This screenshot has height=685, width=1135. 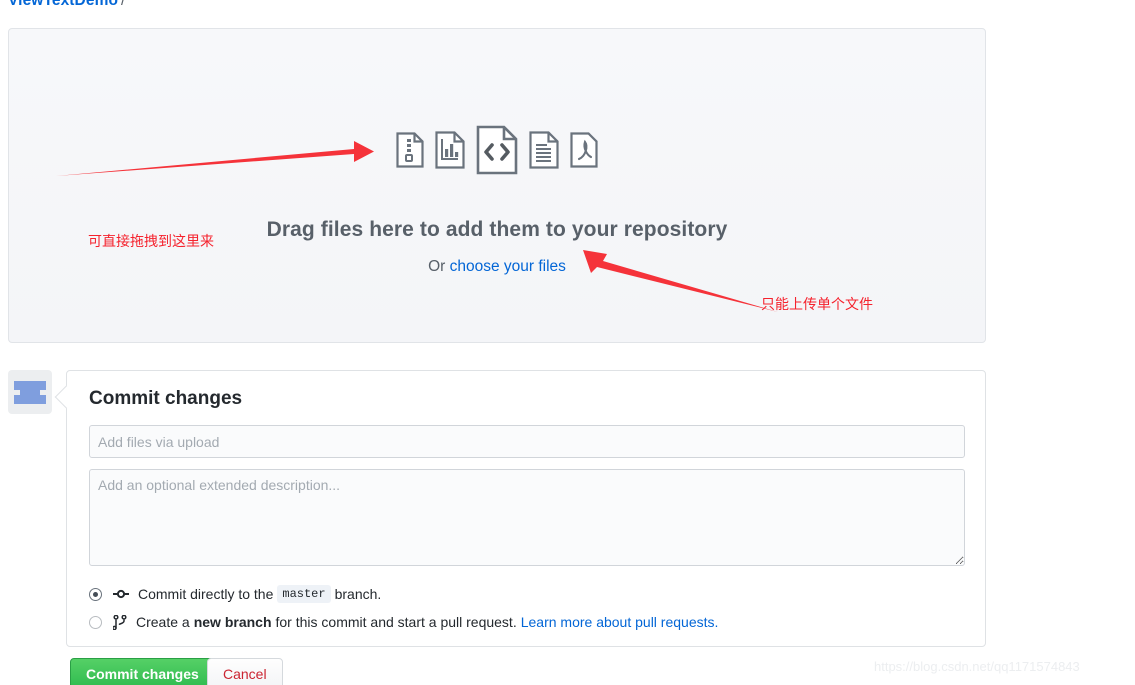 I want to click on new-branch-text-before: Create a, so click(x=163, y=622).